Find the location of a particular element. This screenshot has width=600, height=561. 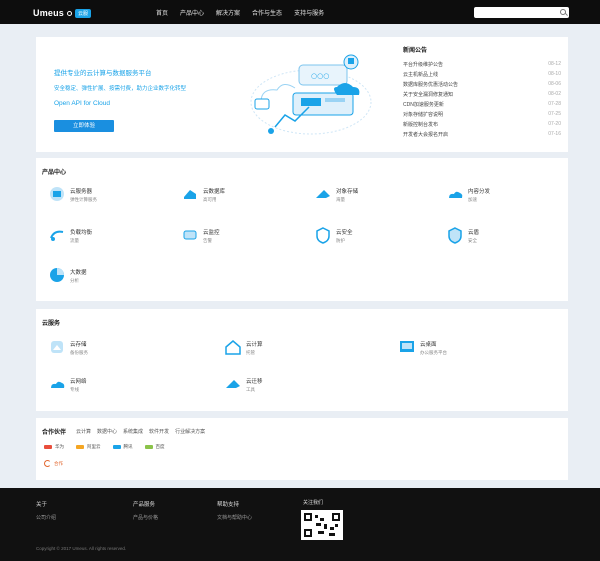

database-icon is located at coordinates (190, 194).